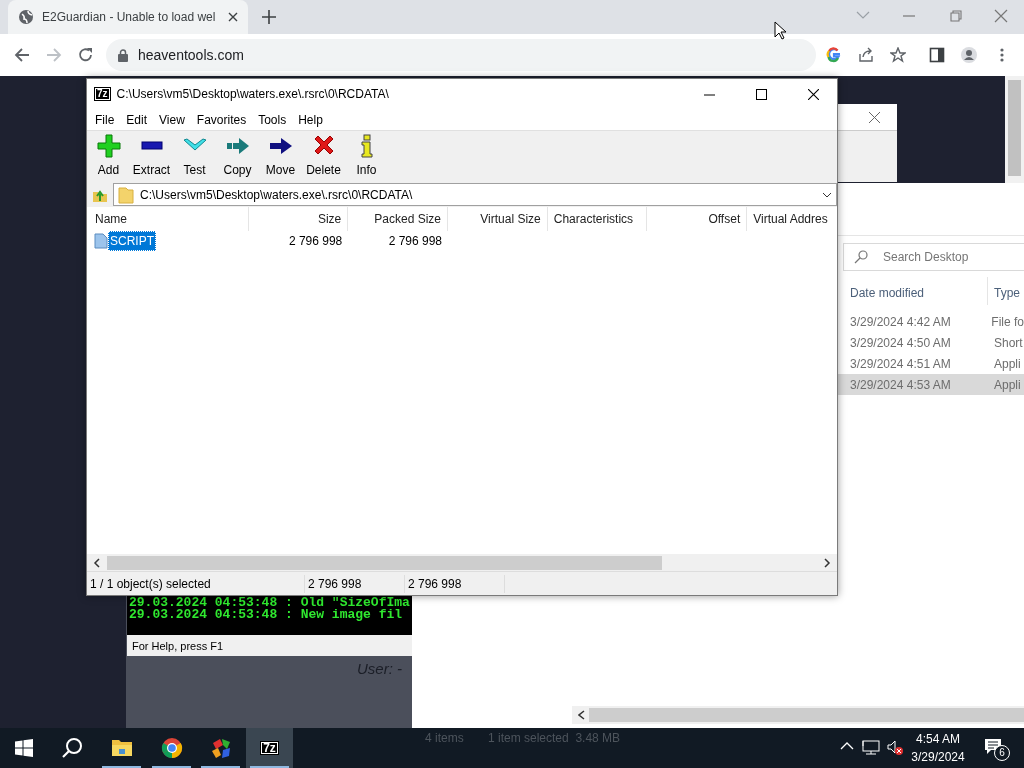 The height and width of the screenshot is (768, 1024). Describe the element at coordinates (901, 322) in the screenshot. I see `date-text: 3/29/2024 4:42 AM` at that location.